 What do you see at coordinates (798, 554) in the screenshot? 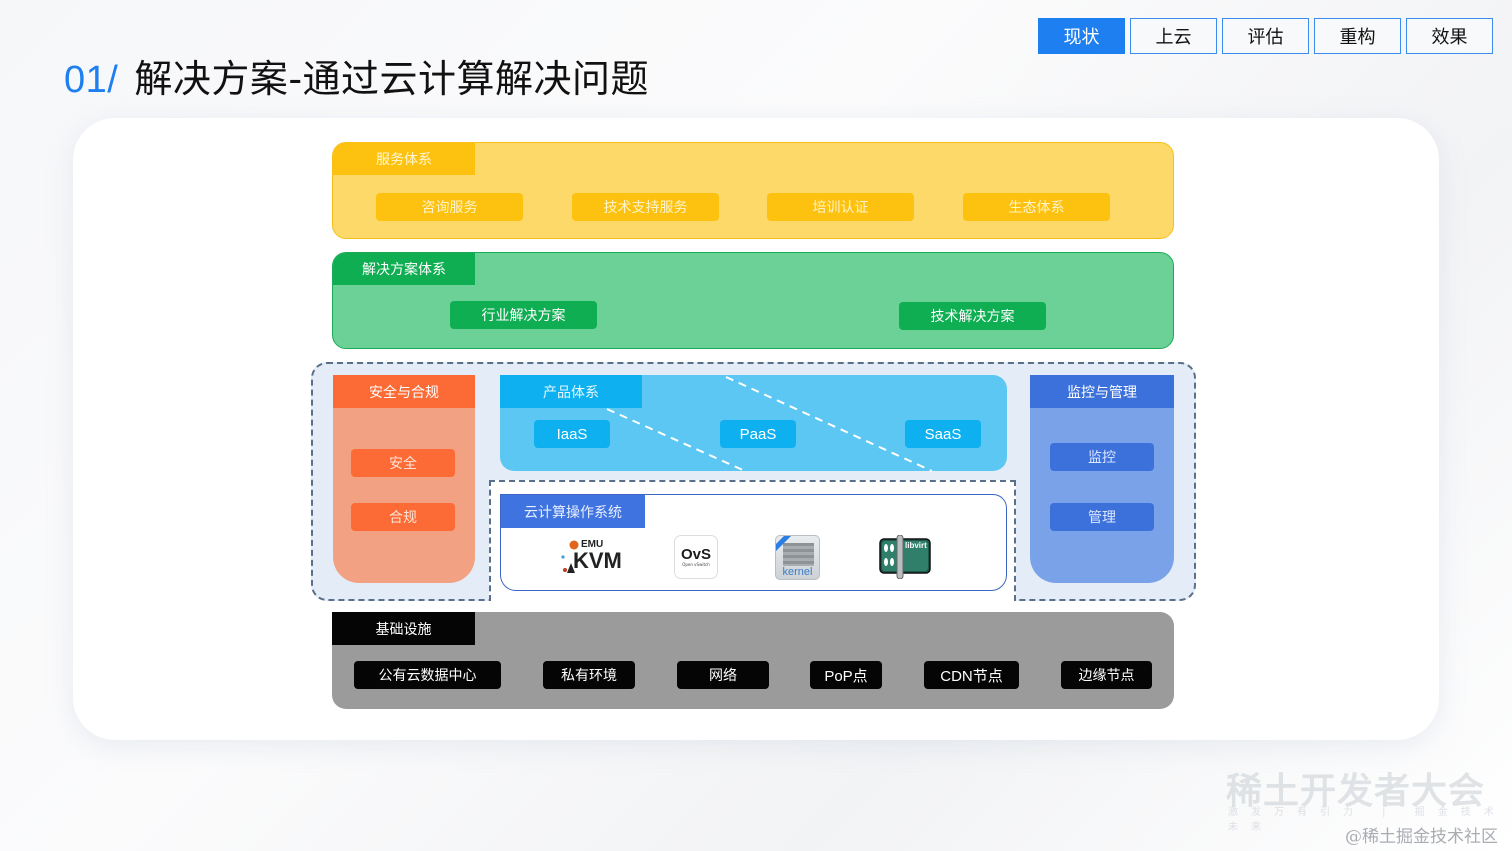
I see `kernel-binary-icon` at bounding box center [798, 554].